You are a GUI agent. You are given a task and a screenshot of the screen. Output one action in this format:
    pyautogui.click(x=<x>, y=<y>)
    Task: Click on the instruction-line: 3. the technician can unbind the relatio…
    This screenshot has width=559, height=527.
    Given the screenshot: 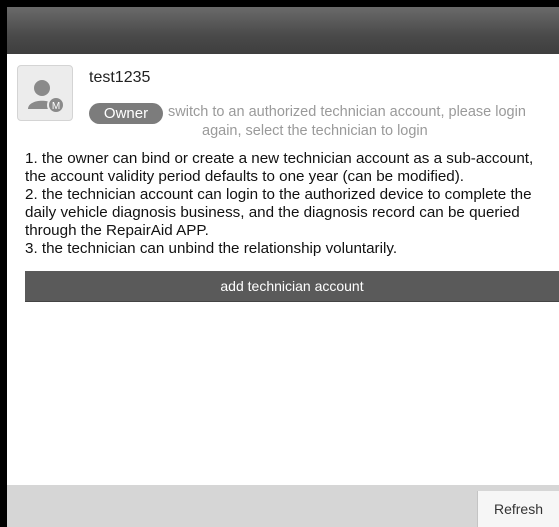 What is the action you would take?
    pyautogui.click(x=211, y=248)
    